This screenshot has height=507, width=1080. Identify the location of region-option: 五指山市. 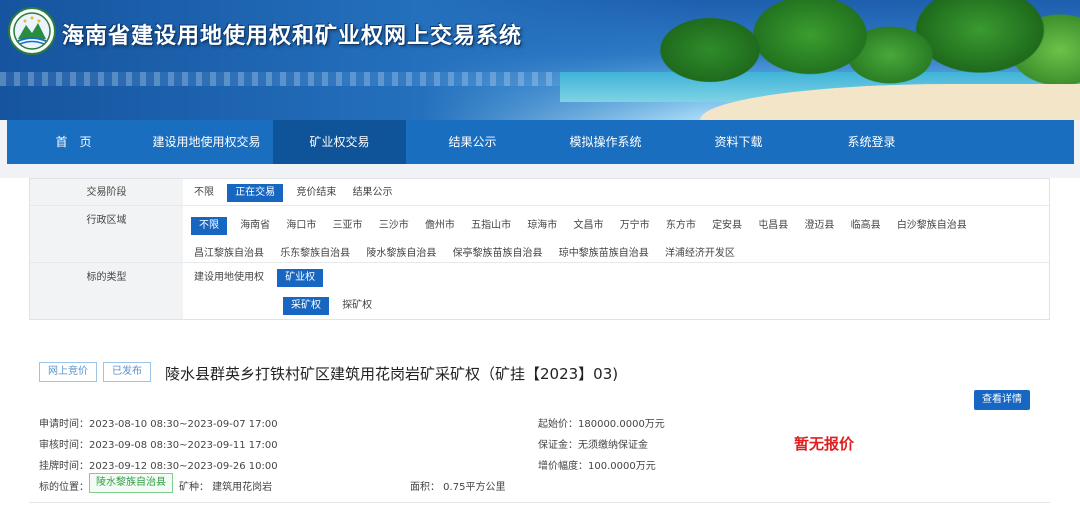
(491, 226).